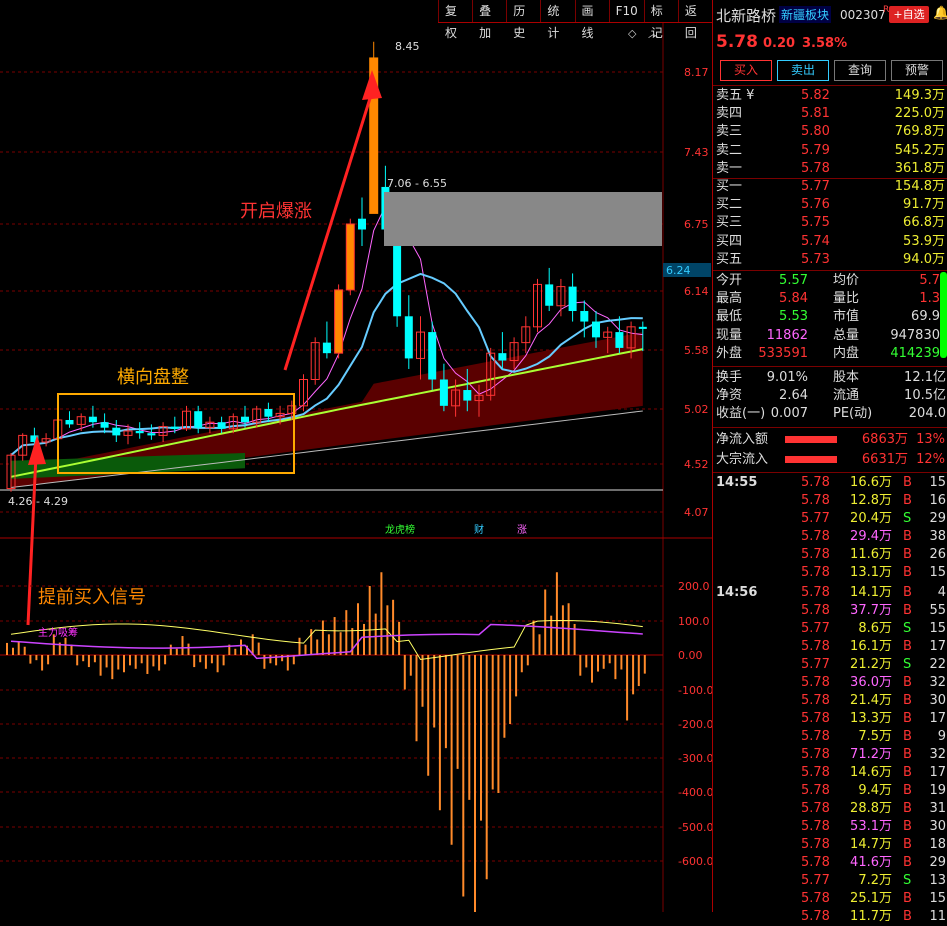 This screenshot has height=926, width=947. I want to click on level-label: 卖三, so click(729, 132).